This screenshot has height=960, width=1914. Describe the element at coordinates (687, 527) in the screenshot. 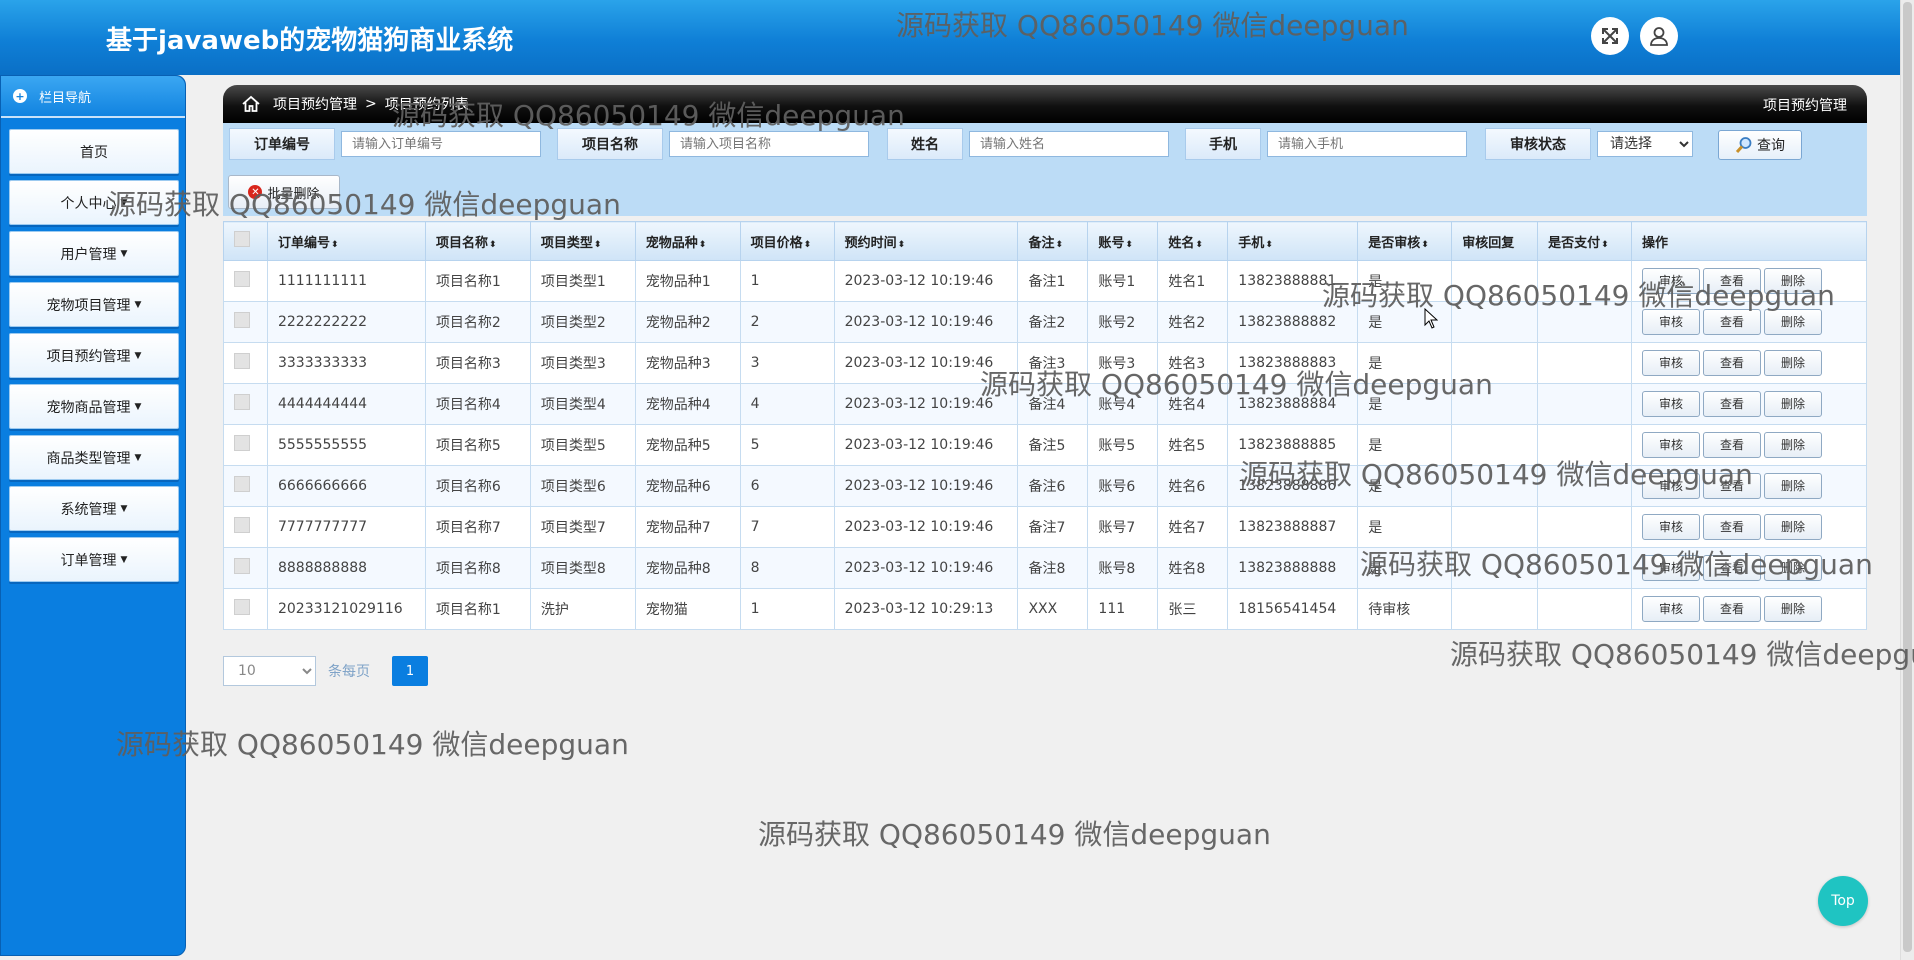

I see `table-cell: 宠物品种7` at that location.